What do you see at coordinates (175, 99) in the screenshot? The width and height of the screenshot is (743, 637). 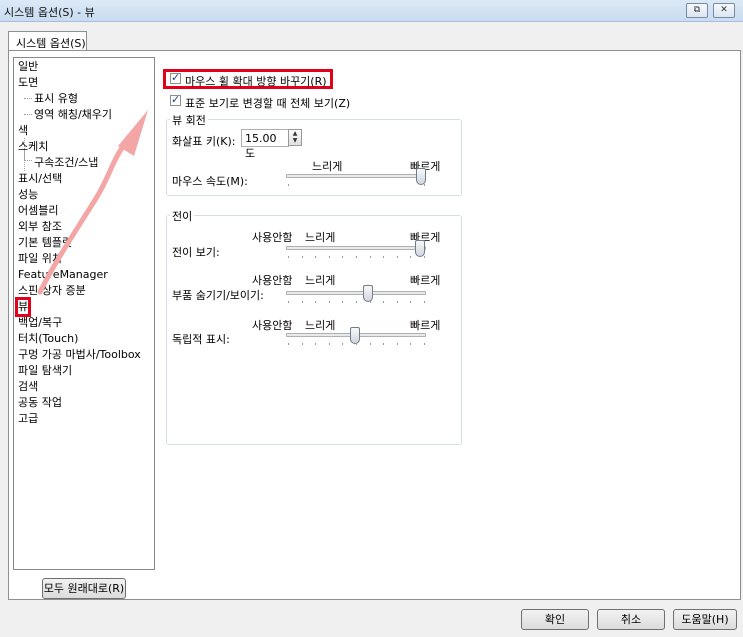 I see `zoom-to-fit-checkbox` at bounding box center [175, 99].